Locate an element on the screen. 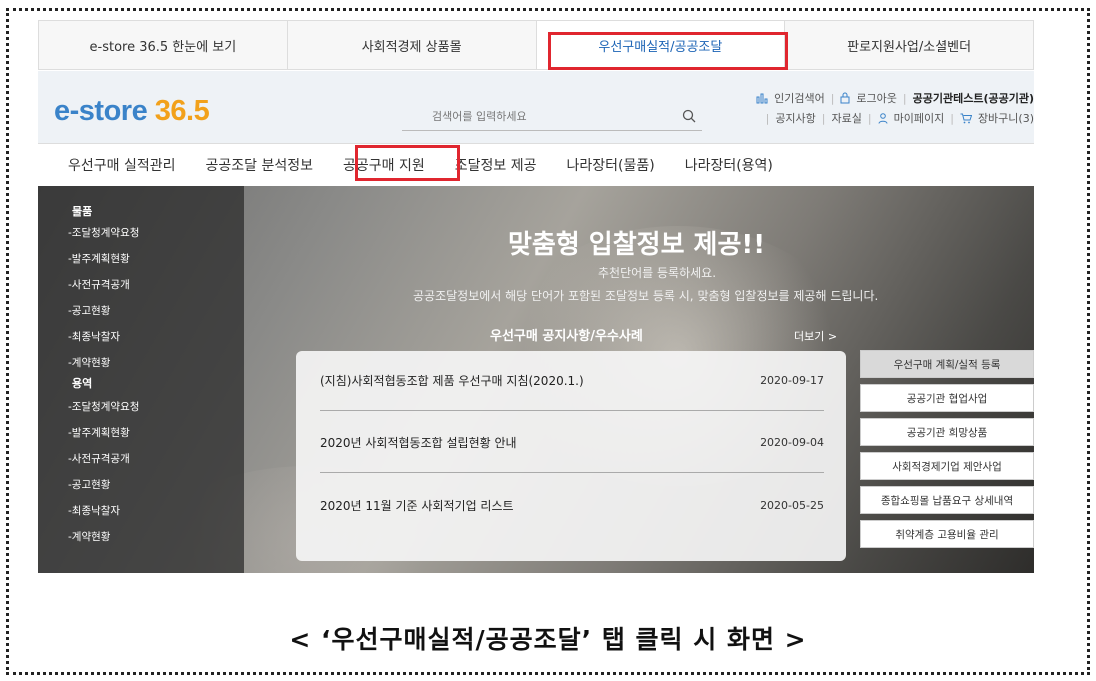 The image size is (1096, 681). quick-button-delivery-details: 종합쇼핑몰 납품요구 상세내역 is located at coordinates (947, 500).